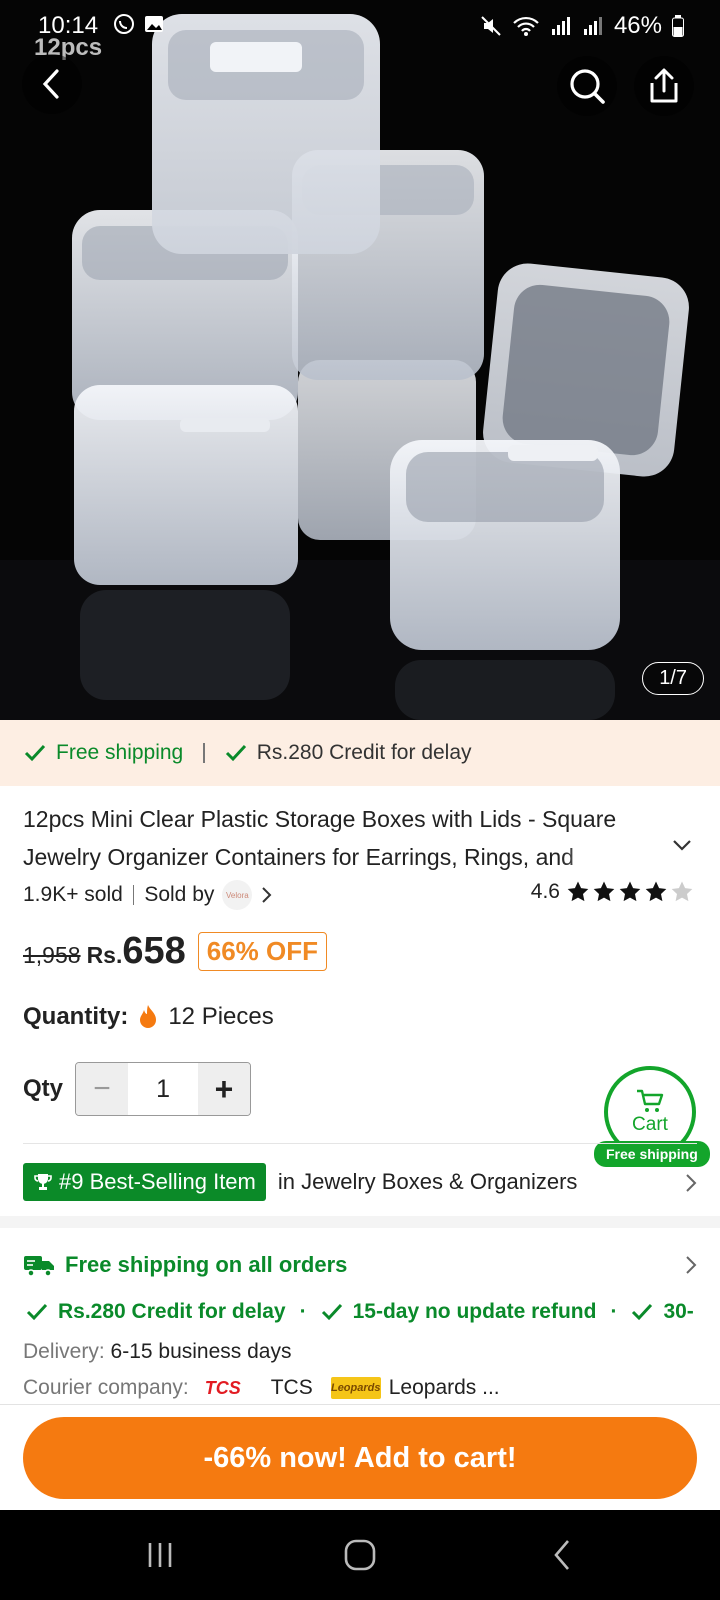 This screenshot has height=1600, width=720. I want to click on status-time: 10:14, so click(68, 25).